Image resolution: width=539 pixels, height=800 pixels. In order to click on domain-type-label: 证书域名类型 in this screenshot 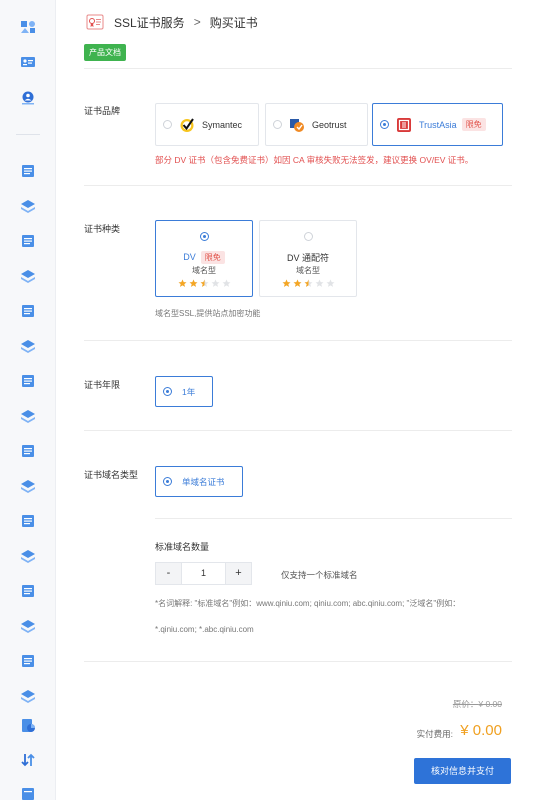, I will do `click(111, 475)`.